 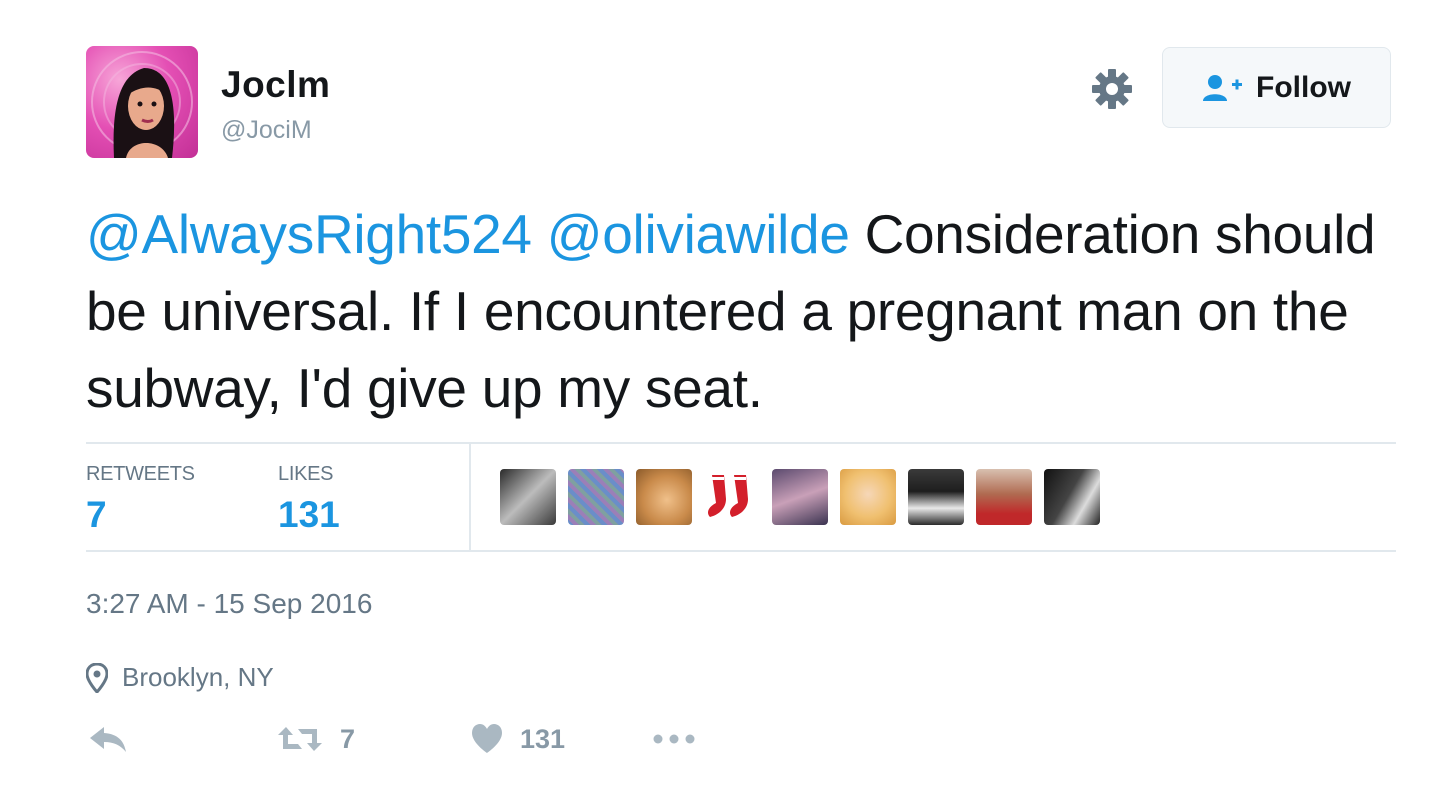 I want to click on red-socks-logo-icon, so click(x=728, y=496).